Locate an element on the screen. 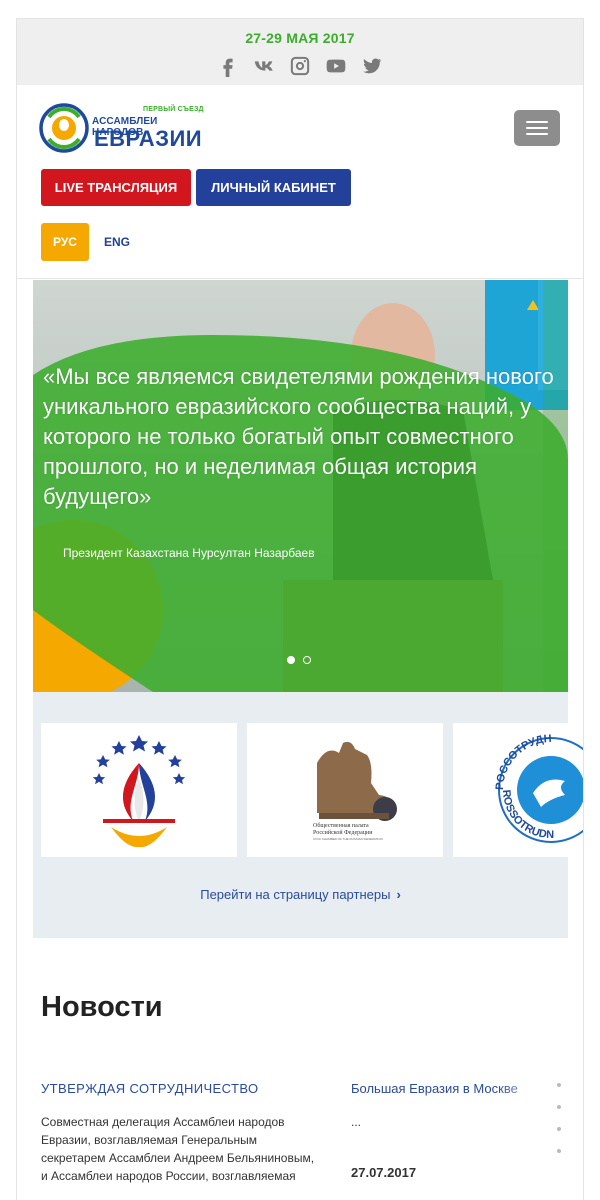 Image resolution: width=600 pixels, height=1200 pixels. svg-text: Российской Федерации is located at coordinates (343, 832).